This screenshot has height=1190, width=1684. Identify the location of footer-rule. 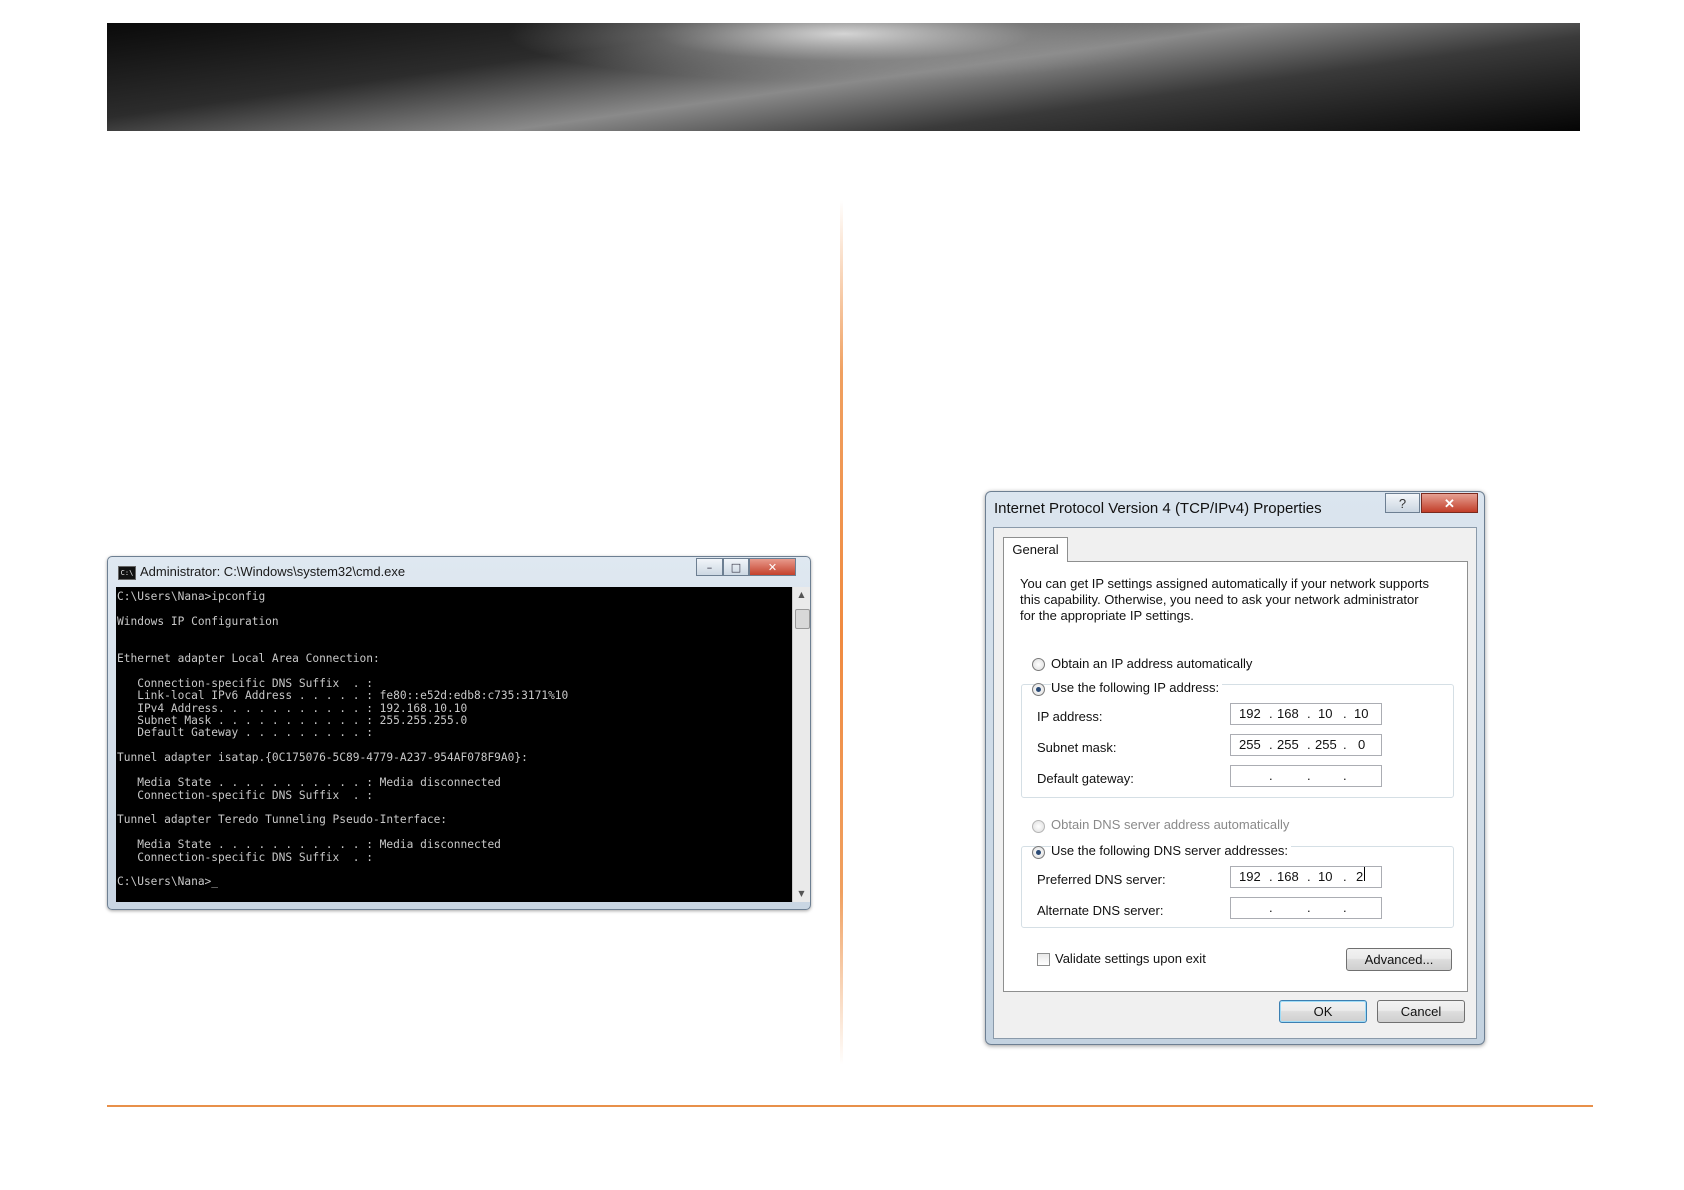
(850, 1106).